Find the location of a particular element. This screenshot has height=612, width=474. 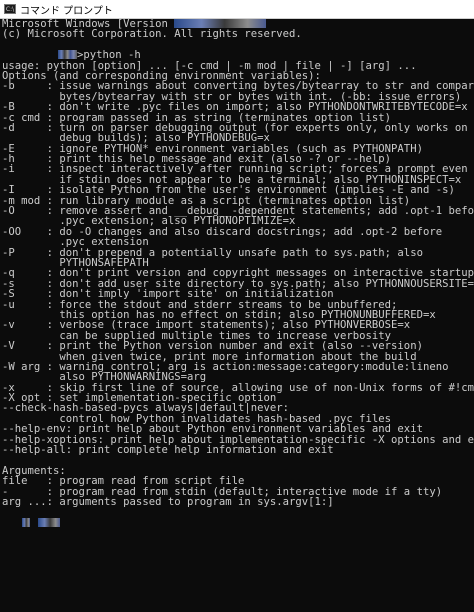

window-titlebar: C:\ コマンド プロンプト is located at coordinates (237, 9).